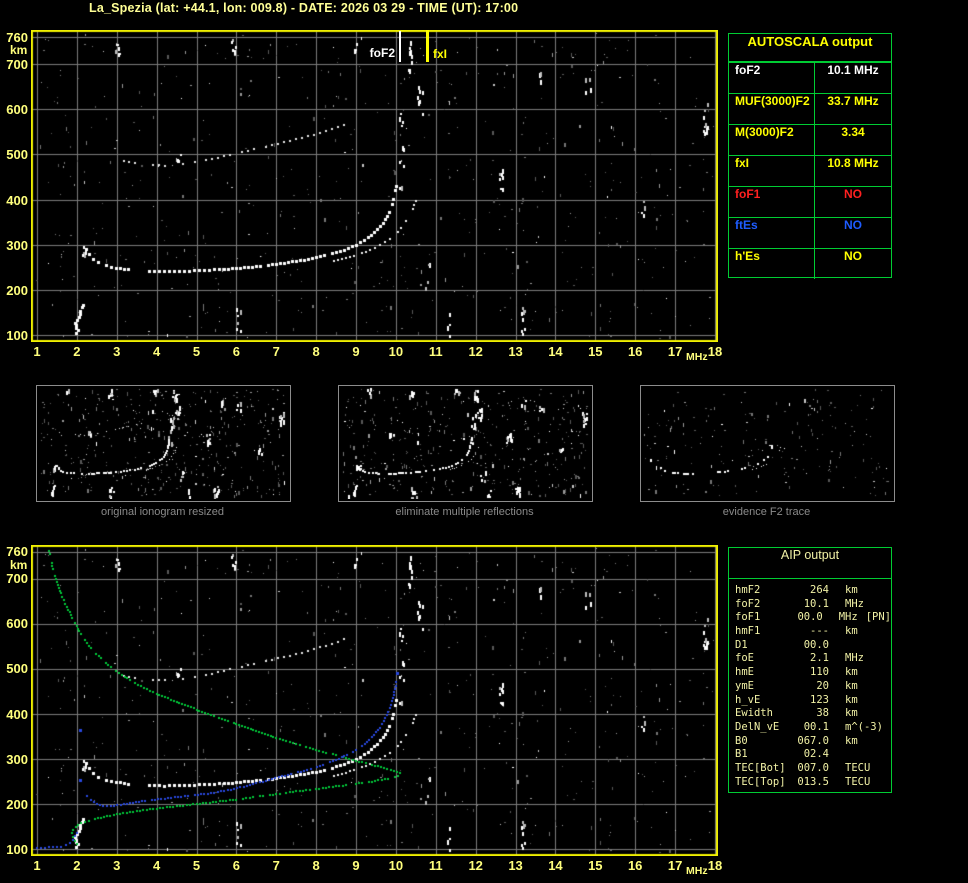 The image size is (968, 883). I want to click on autoscala-row-muf3000f2: MUF(3000)F2 33.7 MHz, so click(810, 108).